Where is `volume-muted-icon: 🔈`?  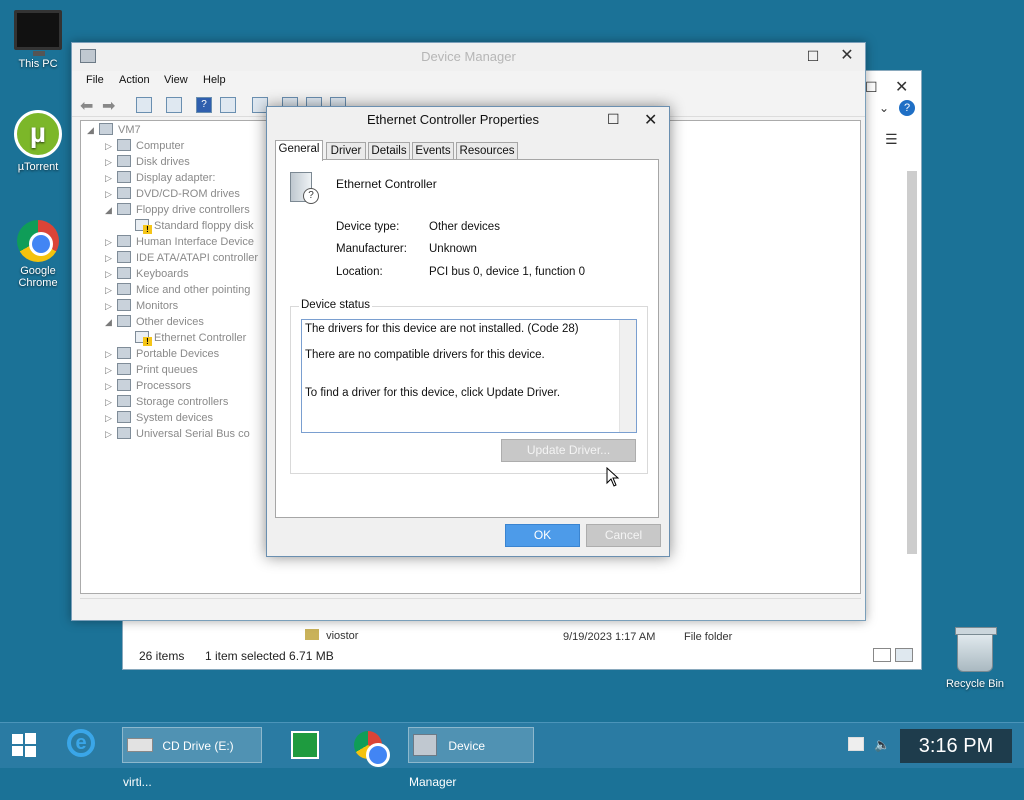
volume-muted-icon: 🔈 is located at coordinates (882, 744).